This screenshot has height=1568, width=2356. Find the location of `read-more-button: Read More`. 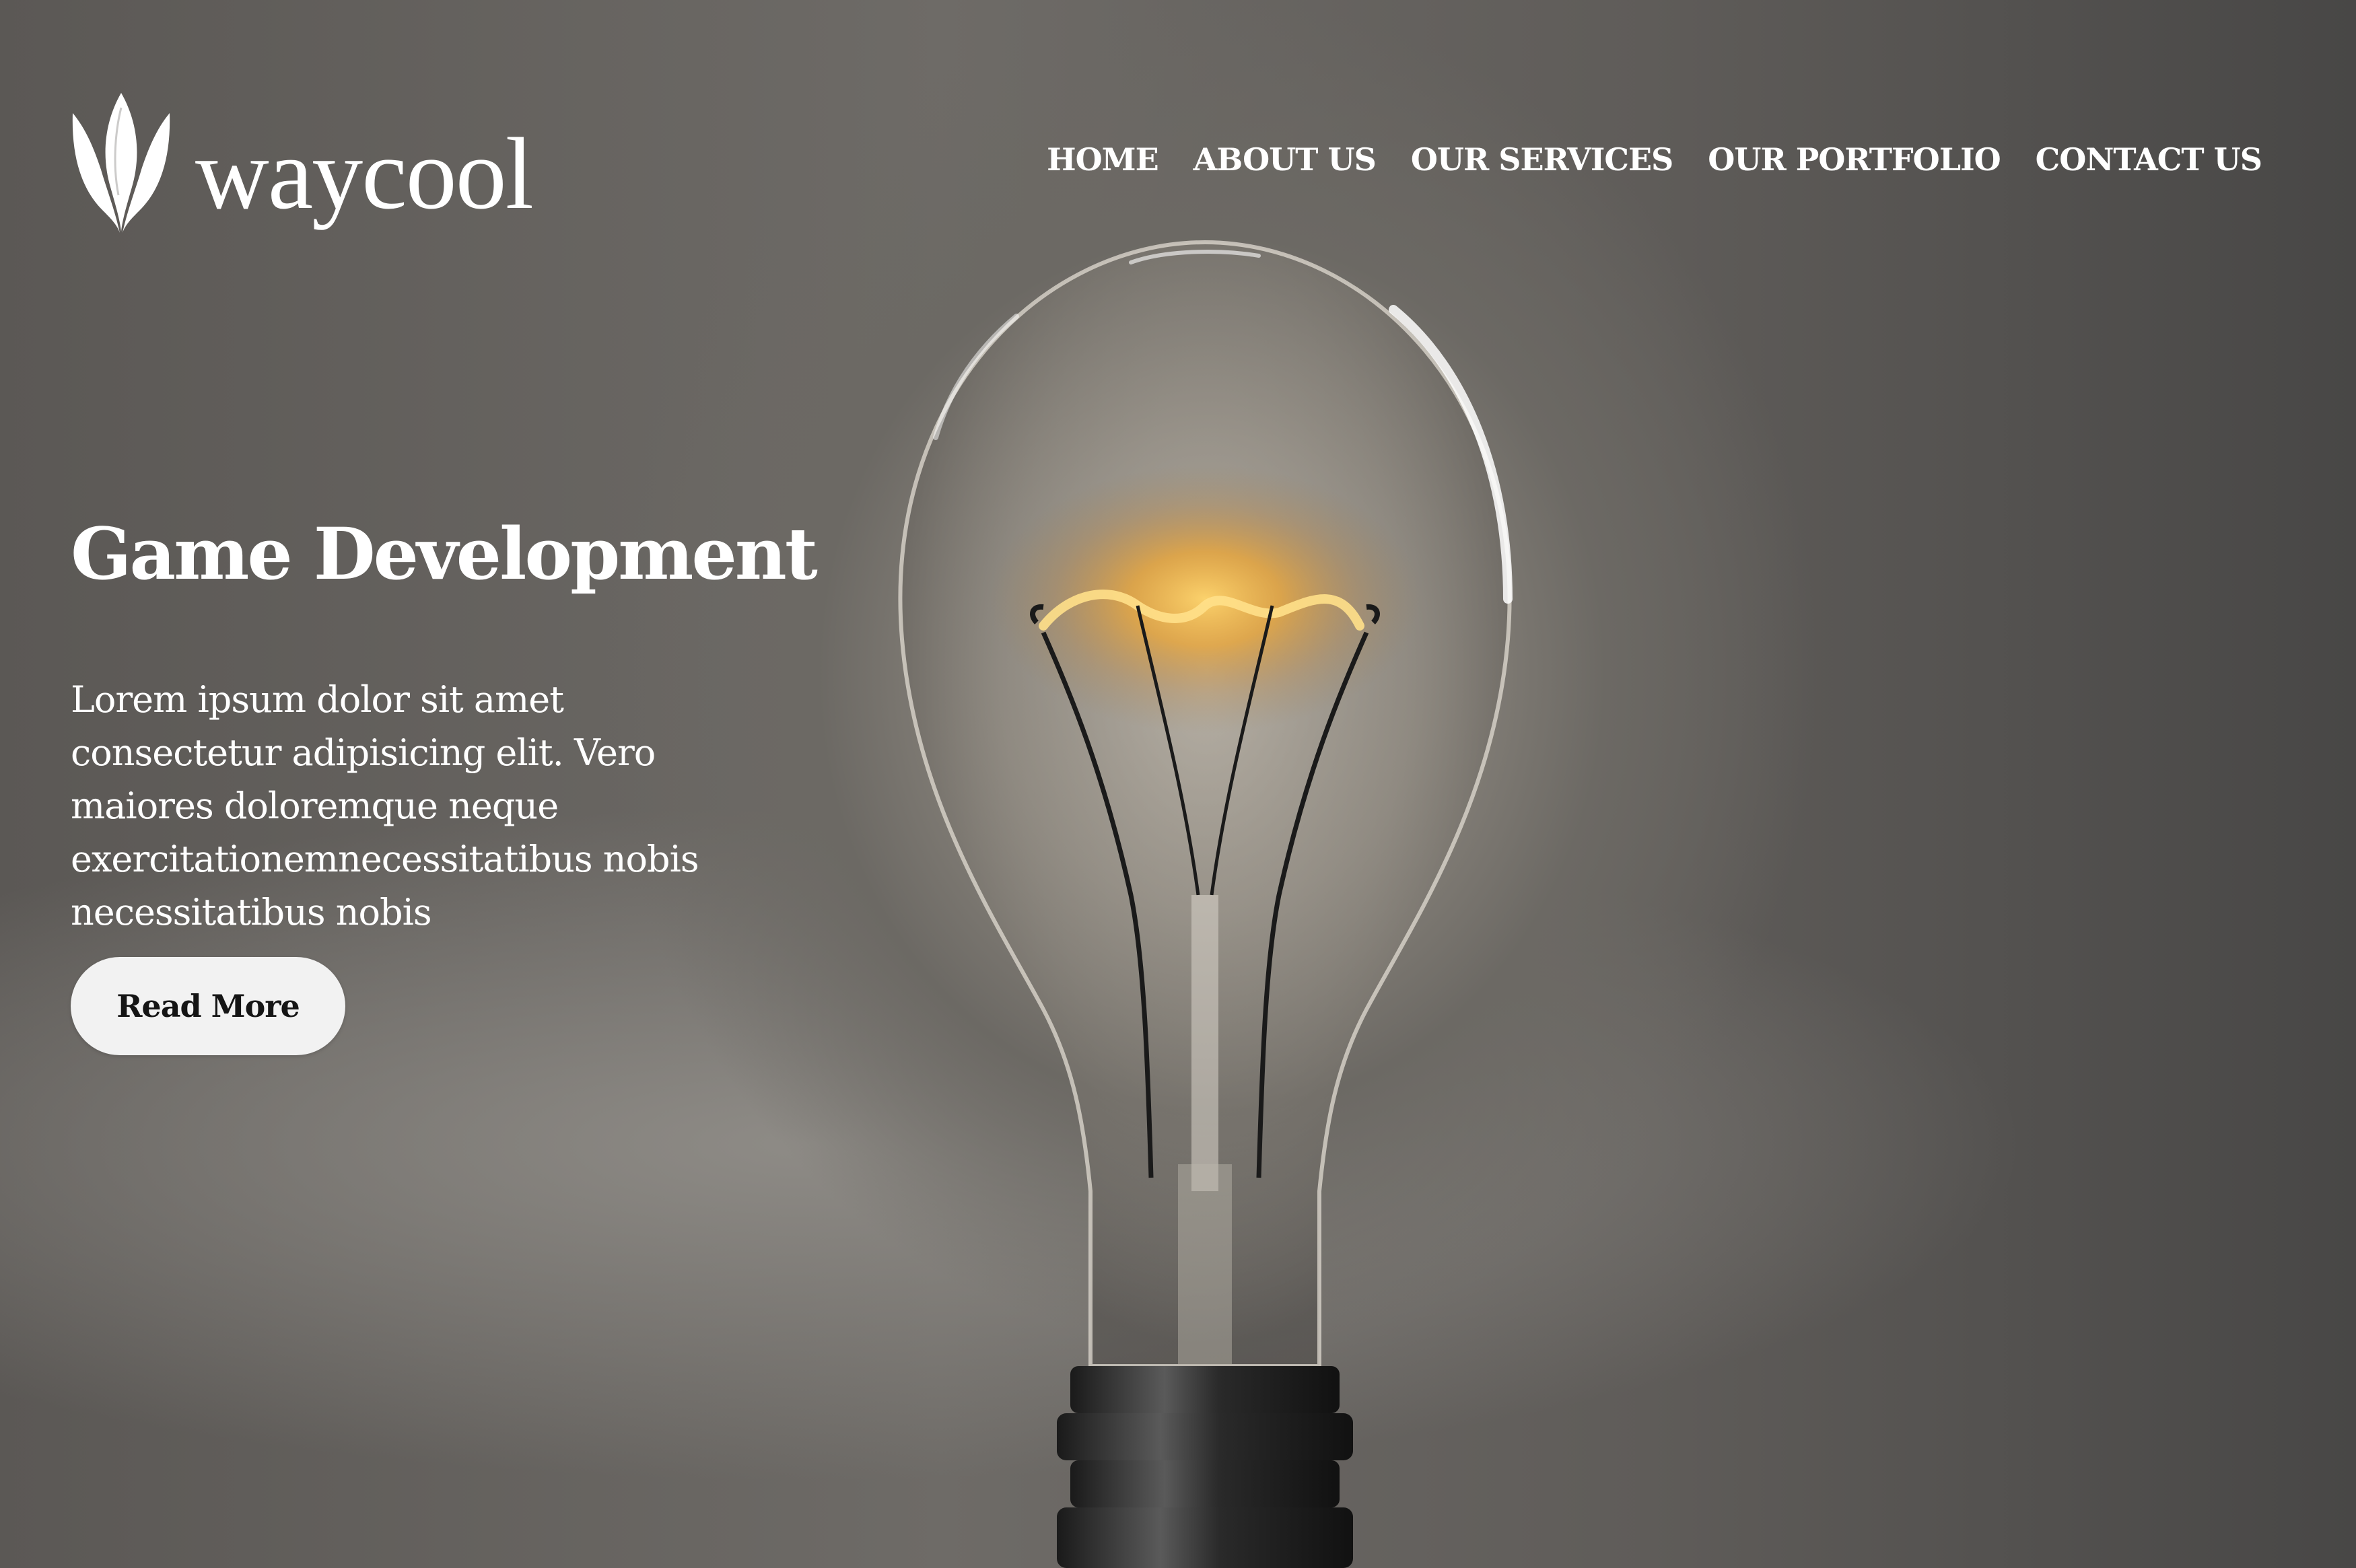

read-more-button: Read More is located at coordinates (208, 1006).